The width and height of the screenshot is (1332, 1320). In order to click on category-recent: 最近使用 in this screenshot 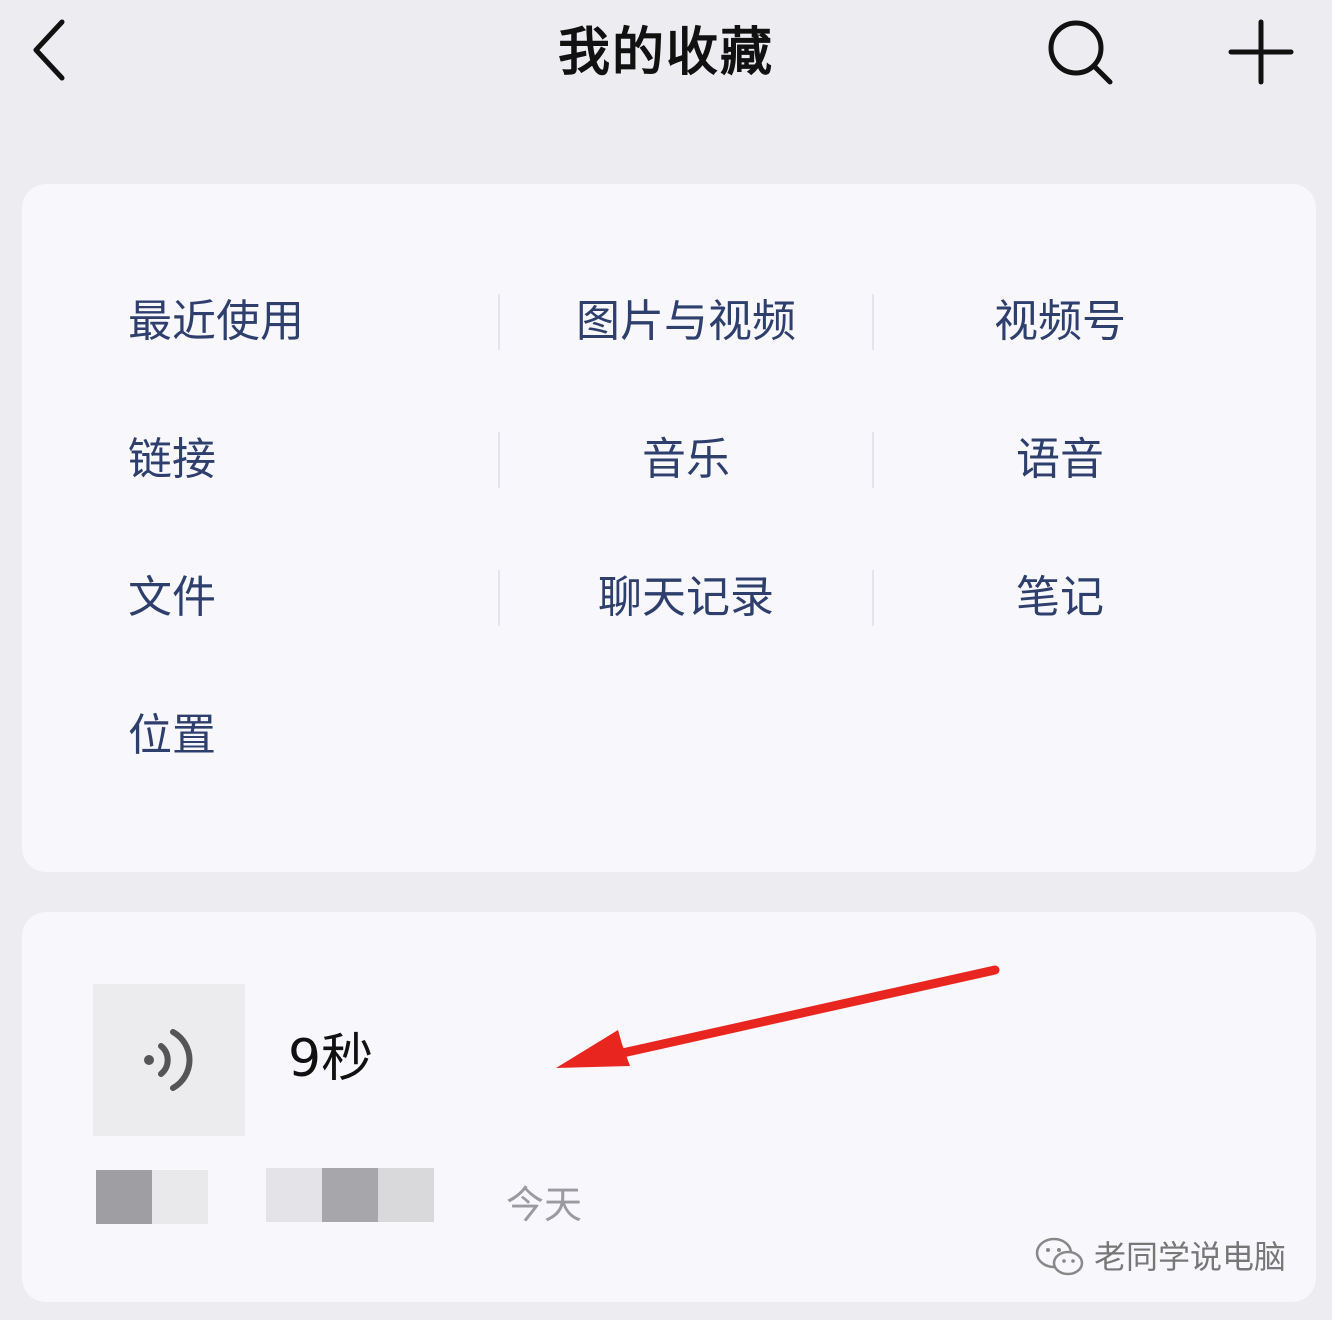, I will do `click(216, 322)`.